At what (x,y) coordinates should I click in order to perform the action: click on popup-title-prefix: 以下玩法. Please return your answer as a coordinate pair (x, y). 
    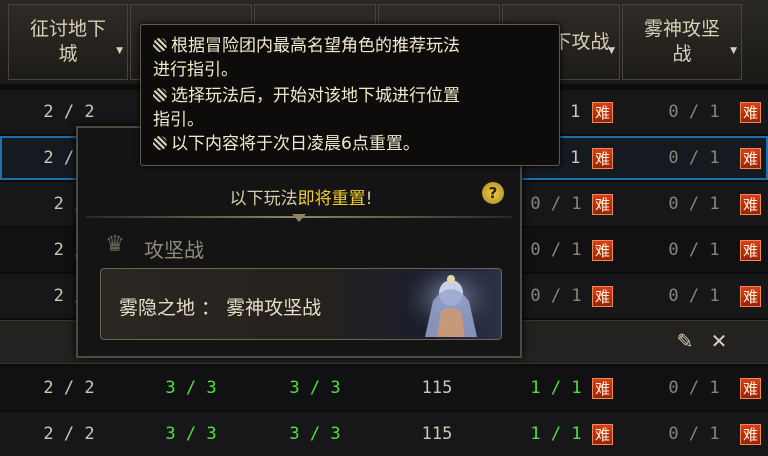
    Looking at the image, I should click on (263, 199).